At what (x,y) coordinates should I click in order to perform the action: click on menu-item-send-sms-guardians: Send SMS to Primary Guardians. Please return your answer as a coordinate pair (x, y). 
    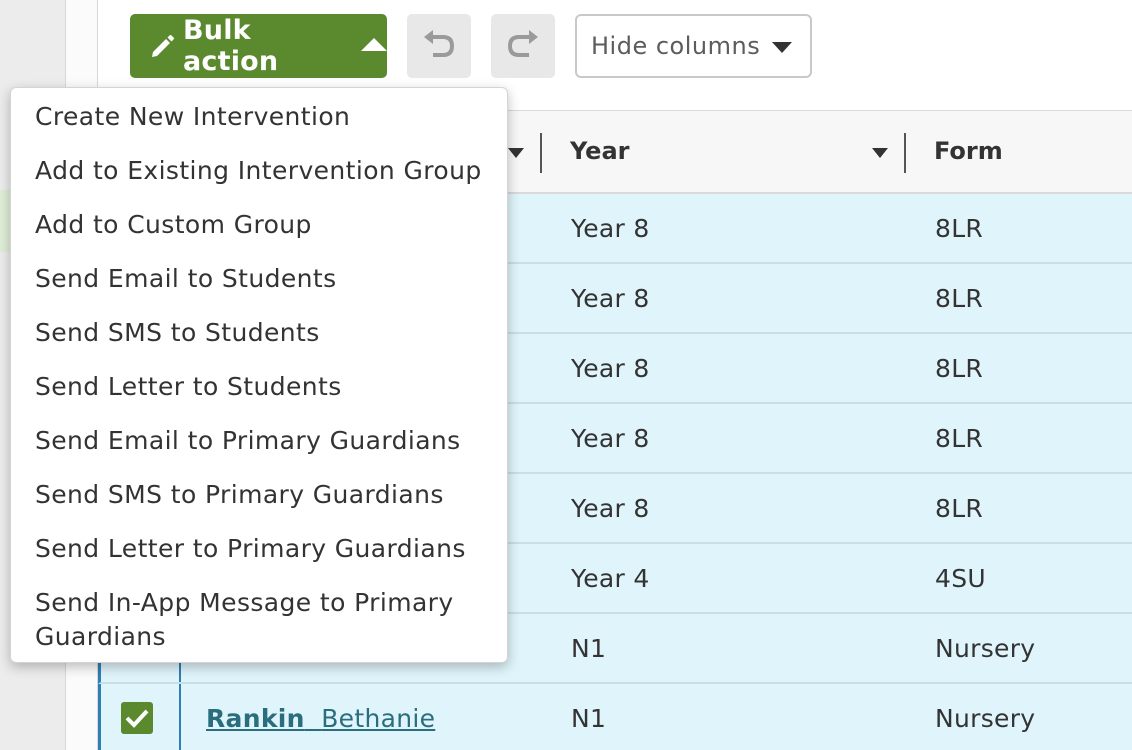
    Looking at the image, I should click on (259, 495).